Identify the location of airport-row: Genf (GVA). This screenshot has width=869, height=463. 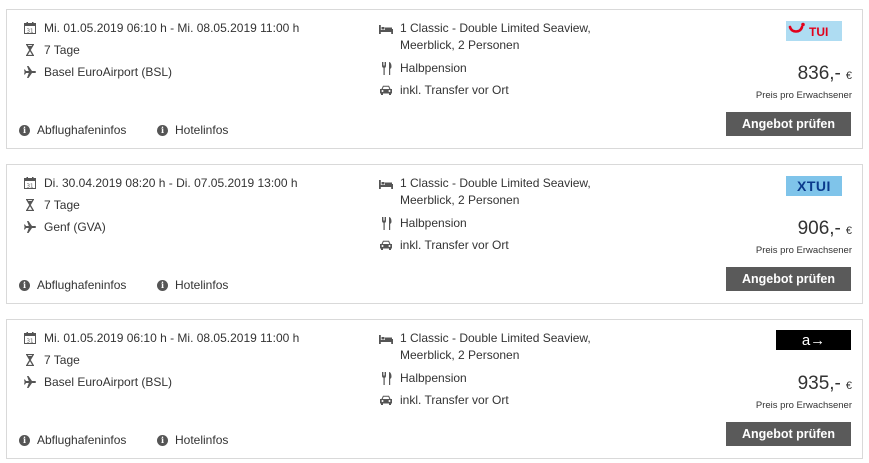
(64, 227).